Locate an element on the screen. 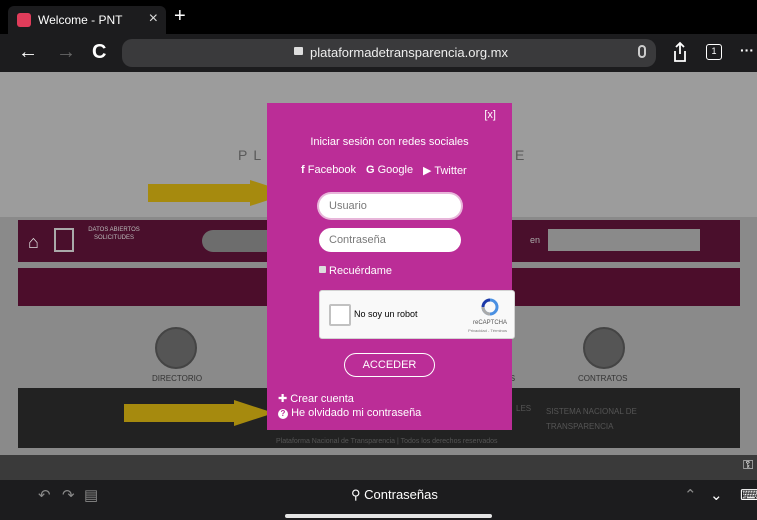 This screenshot has width=757, height=520. more-menu-button: ··· is located at coordinates (747, 50).